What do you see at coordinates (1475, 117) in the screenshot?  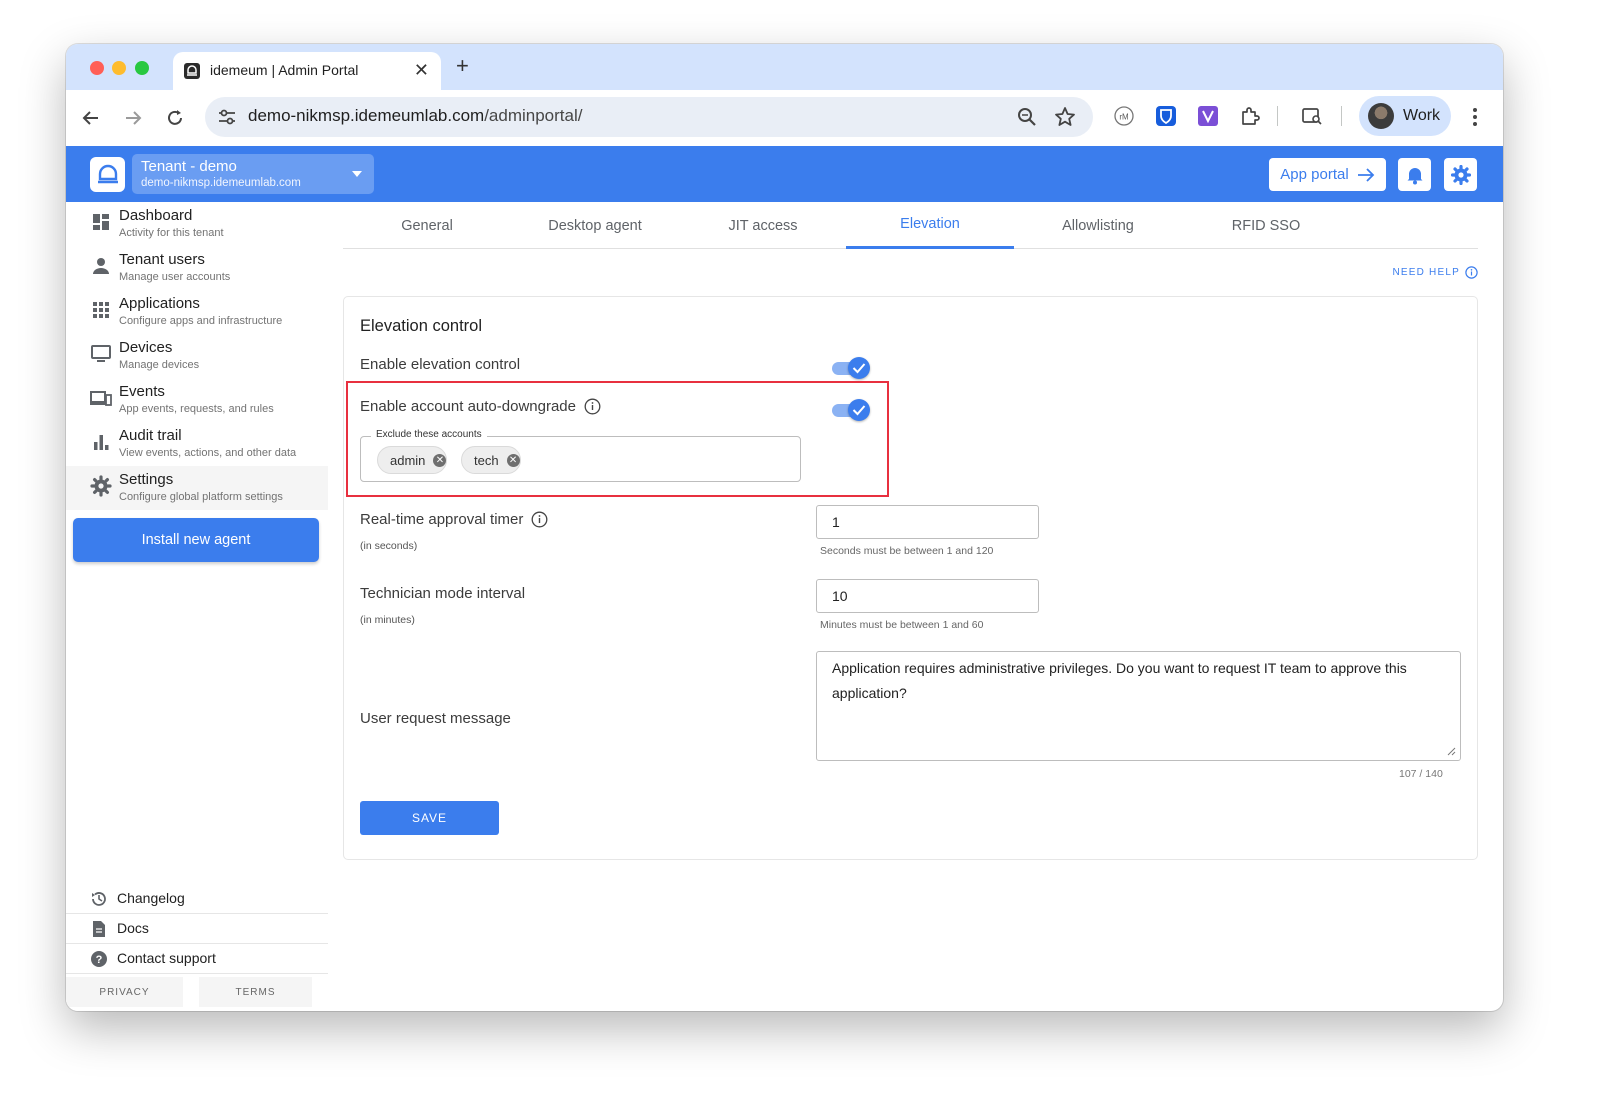 I see `browser-menu-icon` at bounding box center [1475, 117].